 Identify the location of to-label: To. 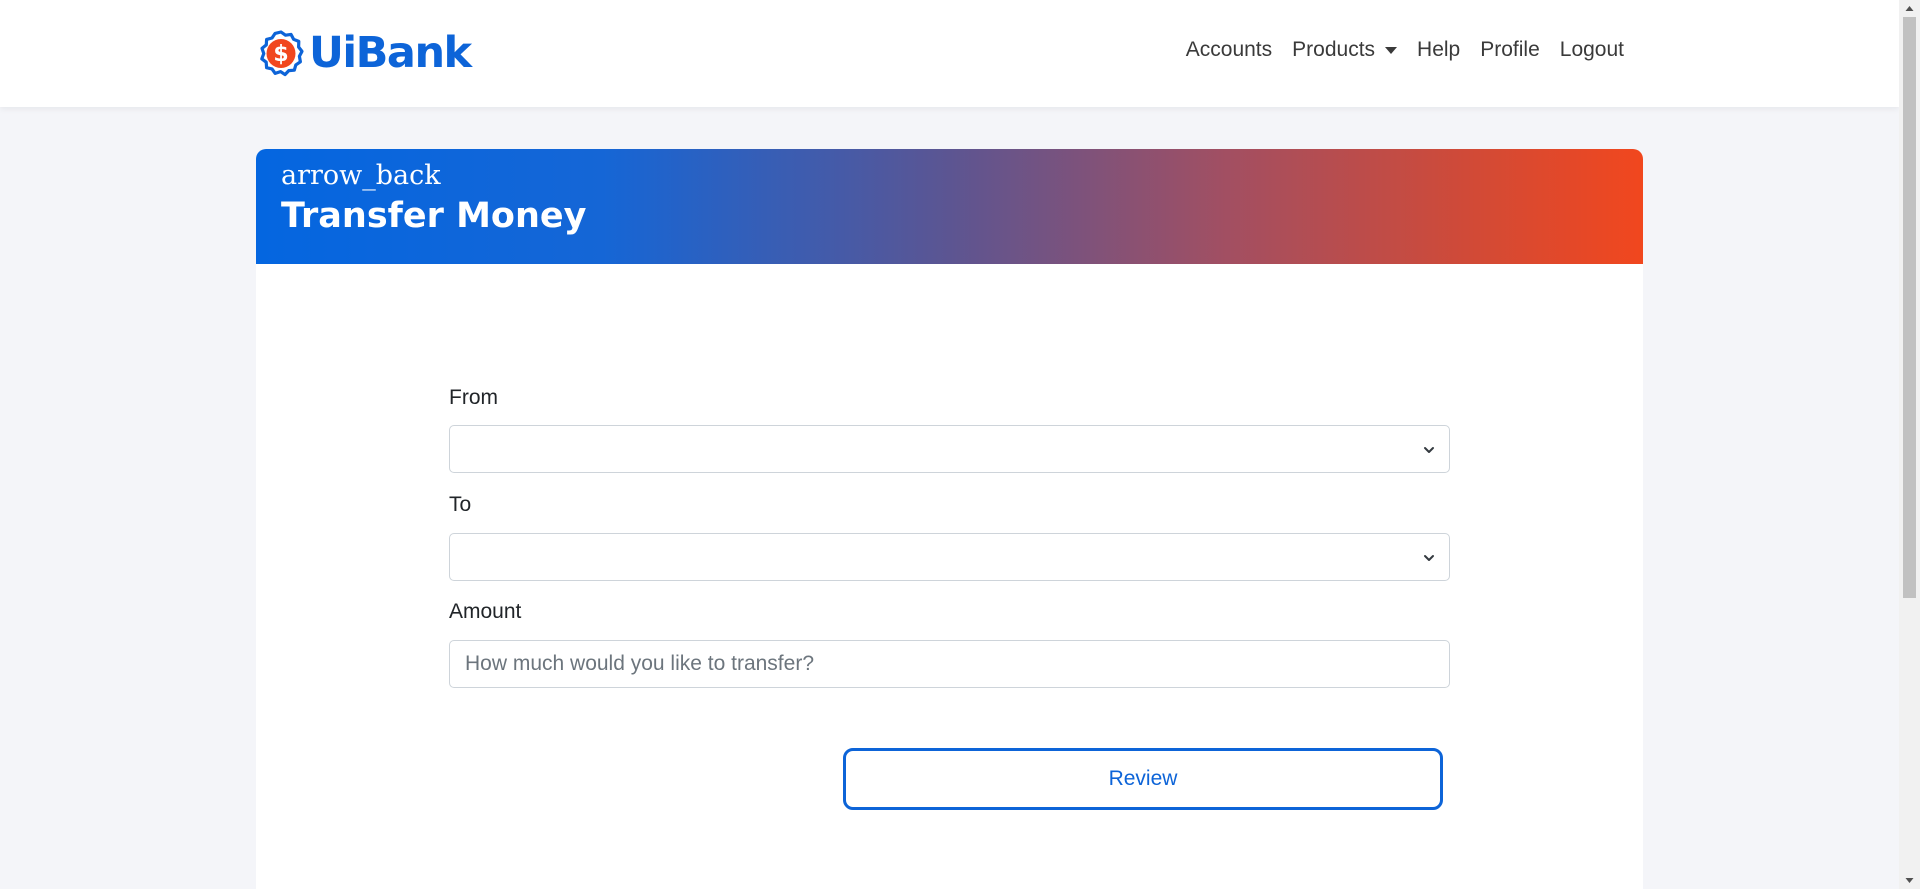
(460, 504).